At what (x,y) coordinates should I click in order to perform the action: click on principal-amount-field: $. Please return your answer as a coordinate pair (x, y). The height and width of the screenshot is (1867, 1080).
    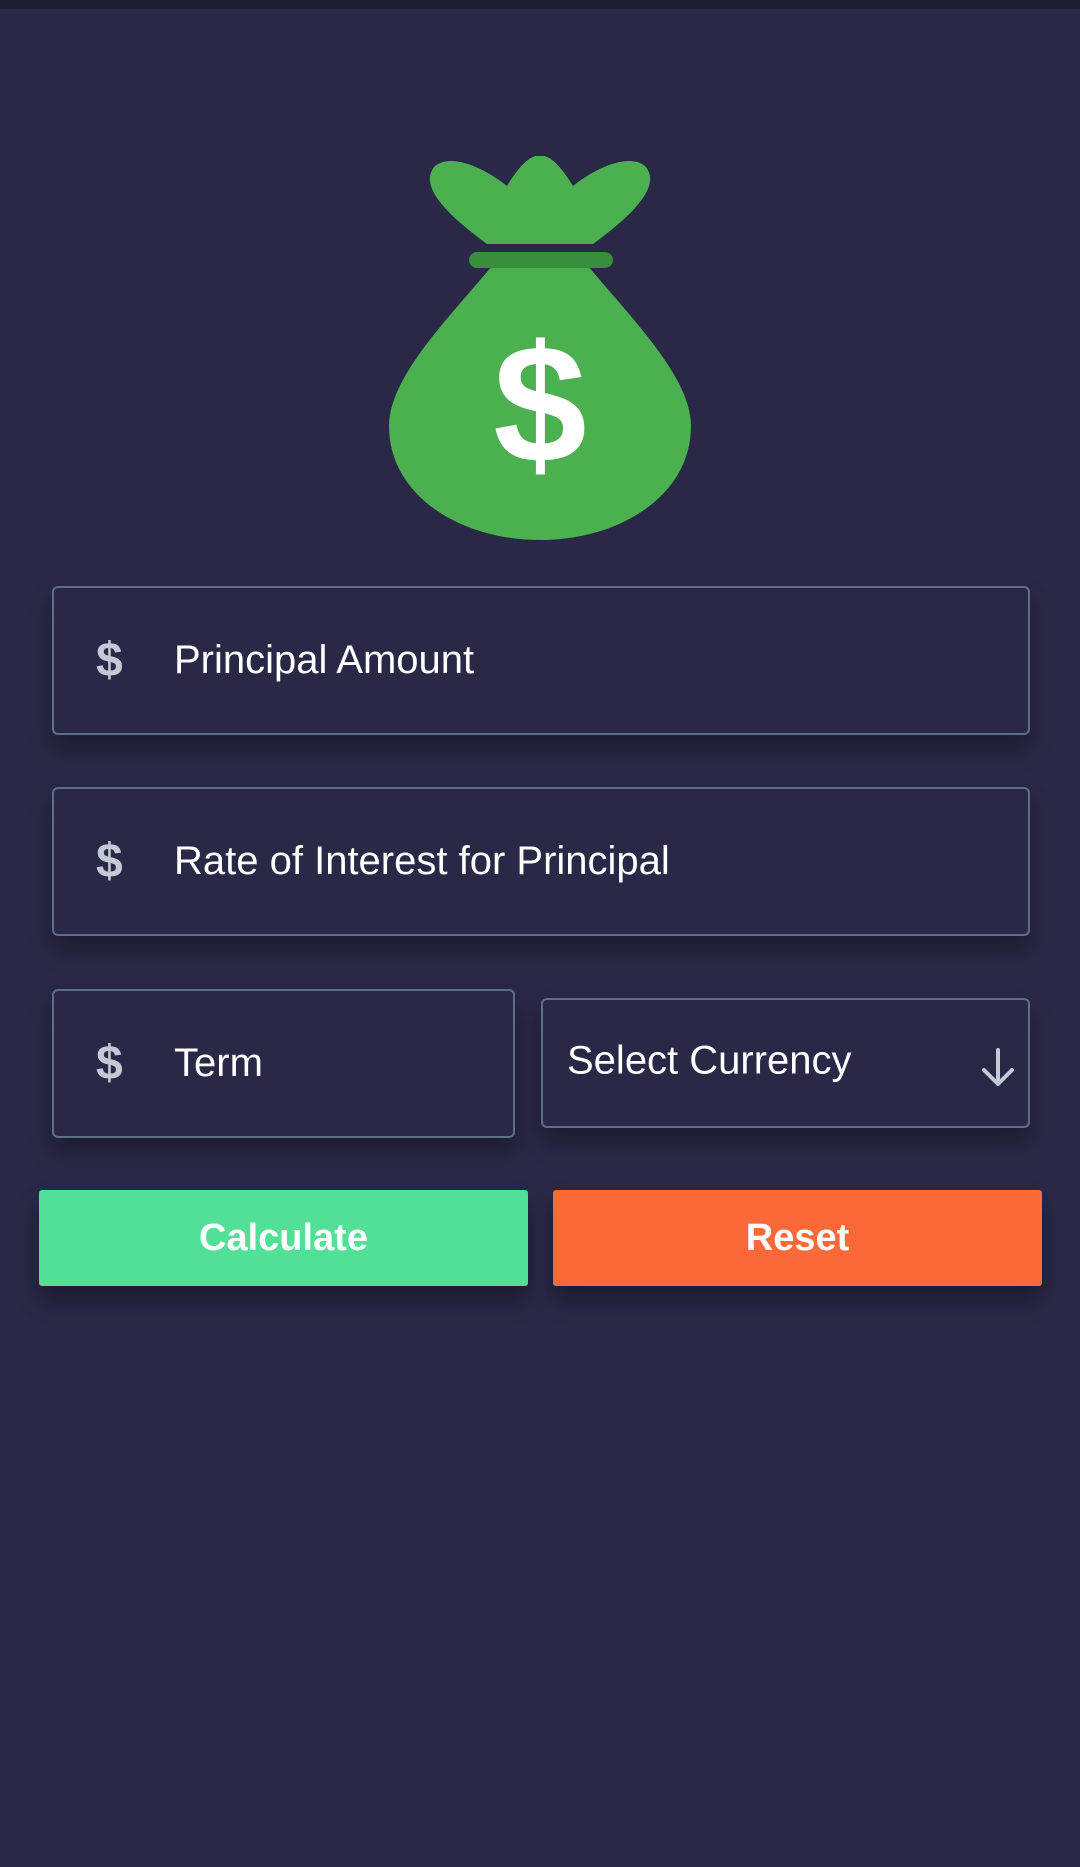
    Looking at the image, I should click on (541, 660).